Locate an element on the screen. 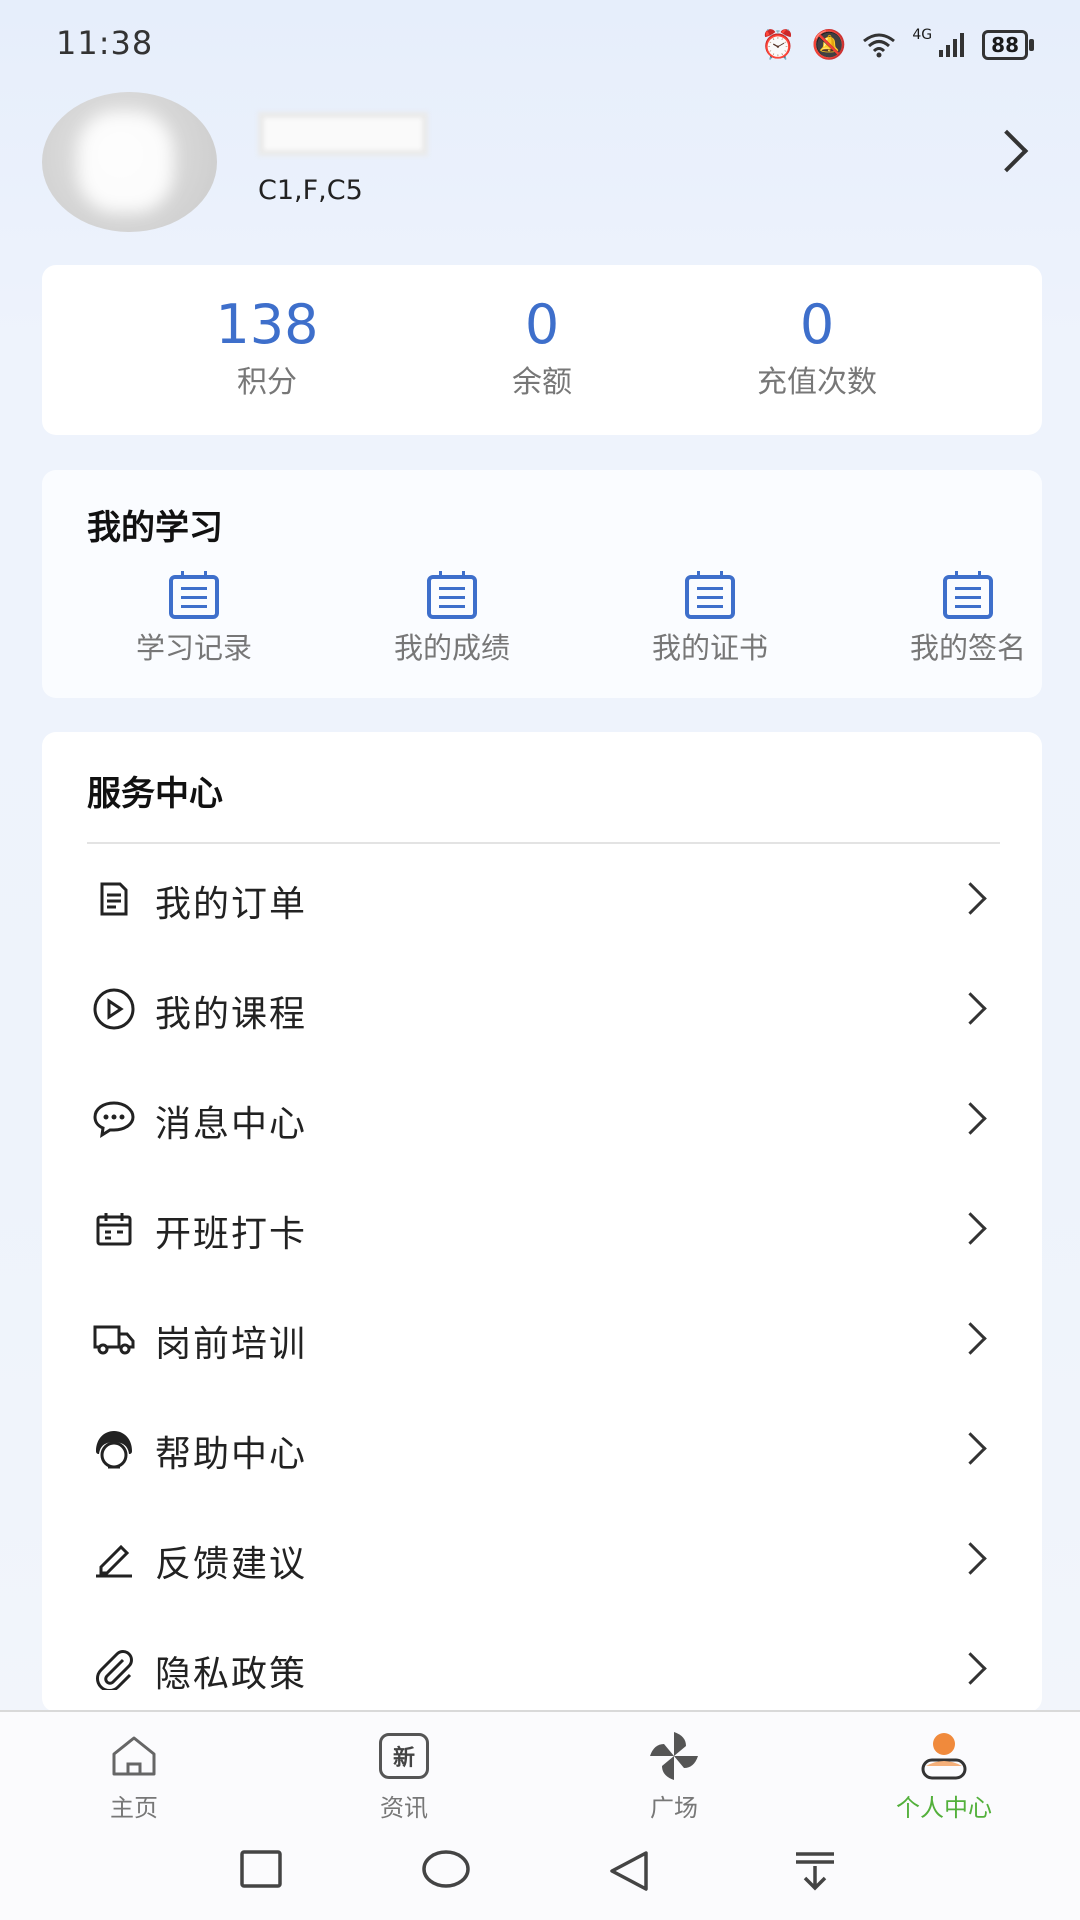 The image size is (1080, 1920). status-icons: ⏰ 🔕 4G 88 is located at coordinates (897, 43).